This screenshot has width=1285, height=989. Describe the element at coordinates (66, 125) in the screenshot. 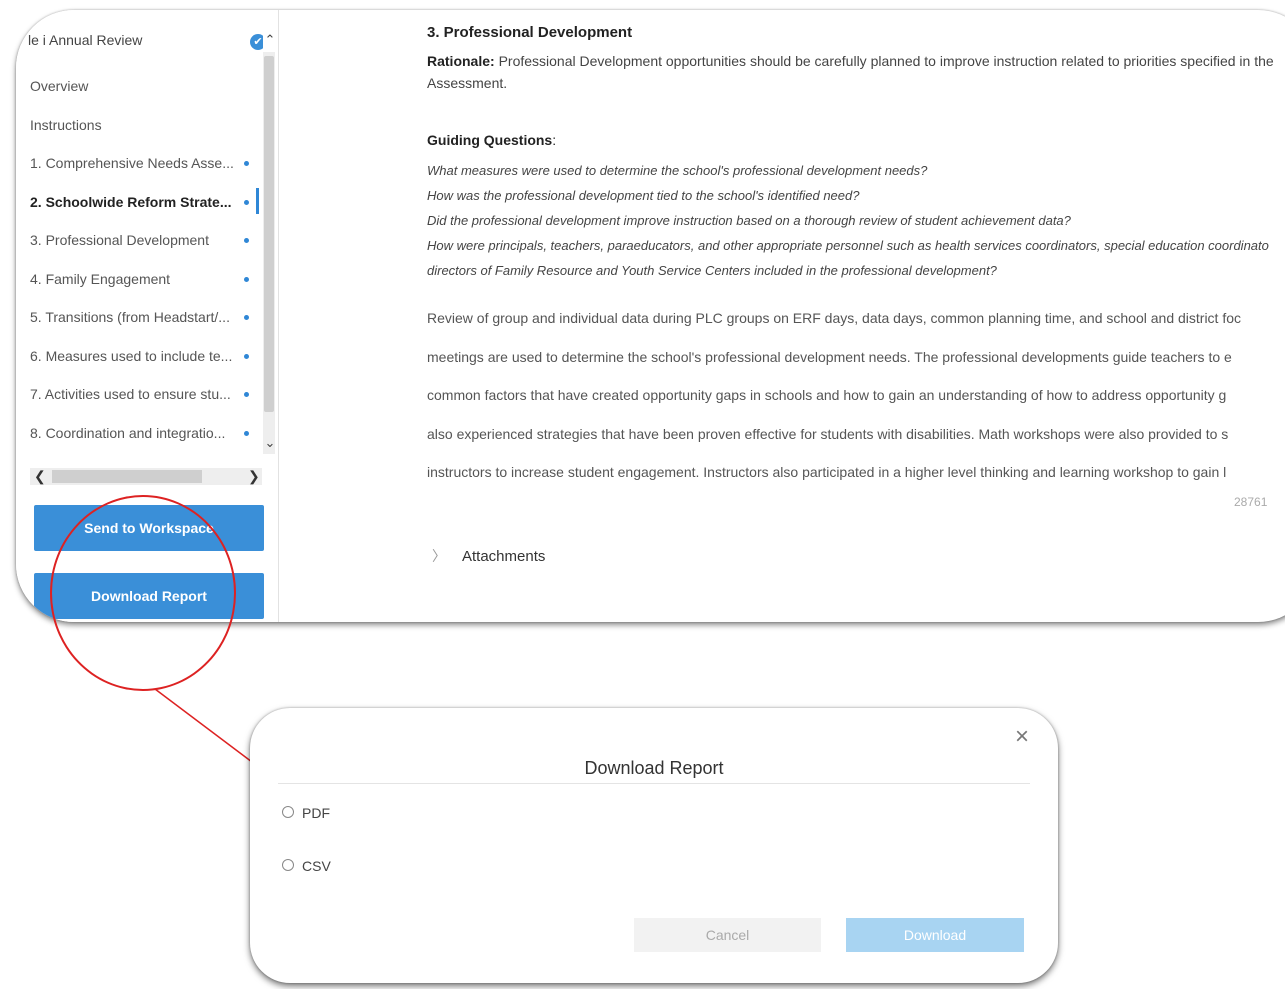

I see `sidebar-item-label: Instructions` at that location.